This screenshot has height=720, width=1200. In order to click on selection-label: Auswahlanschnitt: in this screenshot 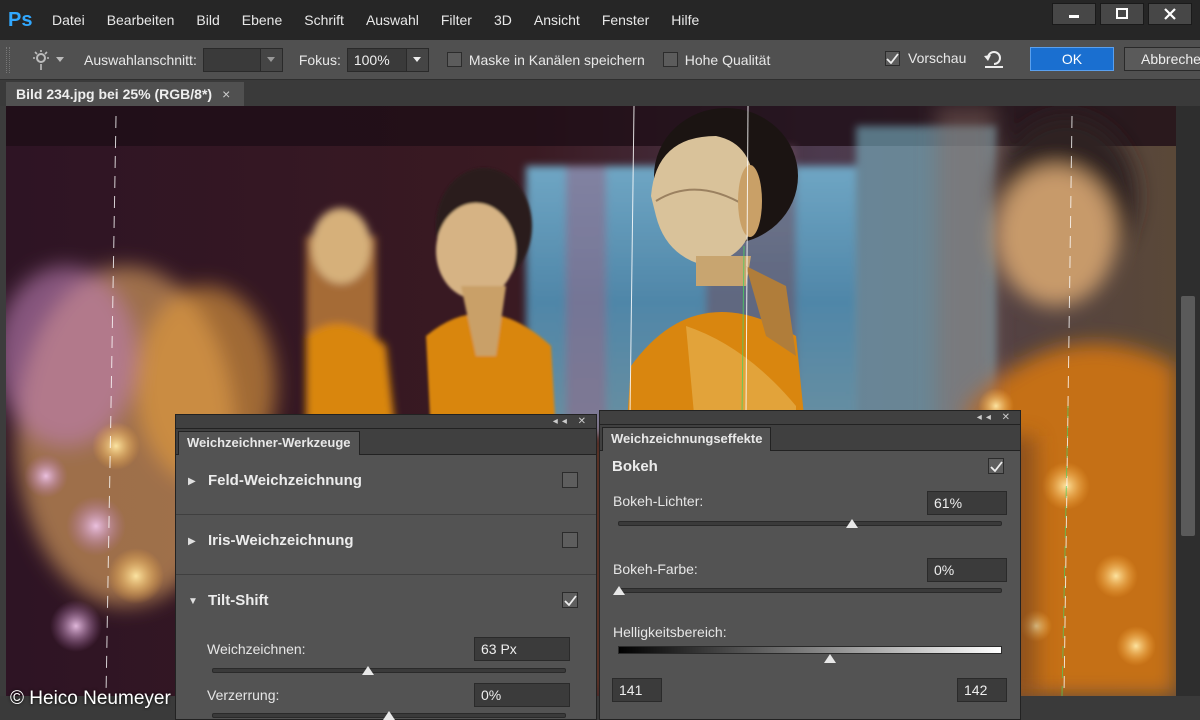, I will do `click(140, 59)`.